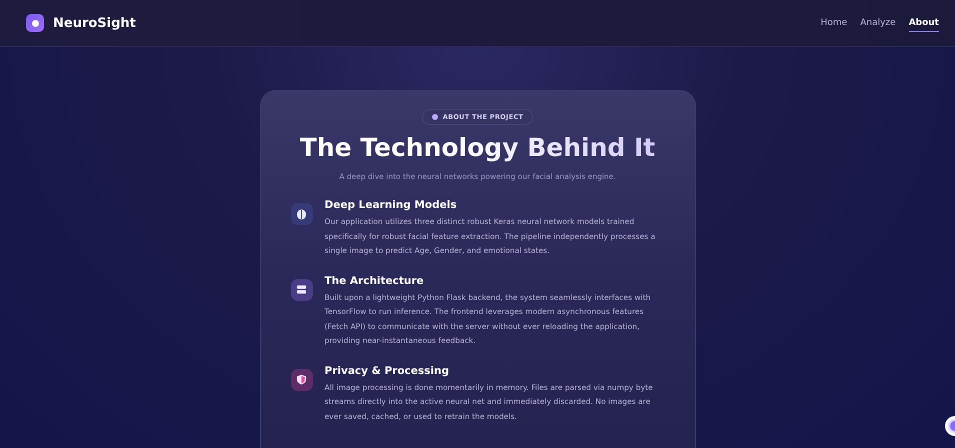  What do you see at coordinates (923, 23) in the screenshot?
I see `nav-link: About` at bounding box center [923, 23].